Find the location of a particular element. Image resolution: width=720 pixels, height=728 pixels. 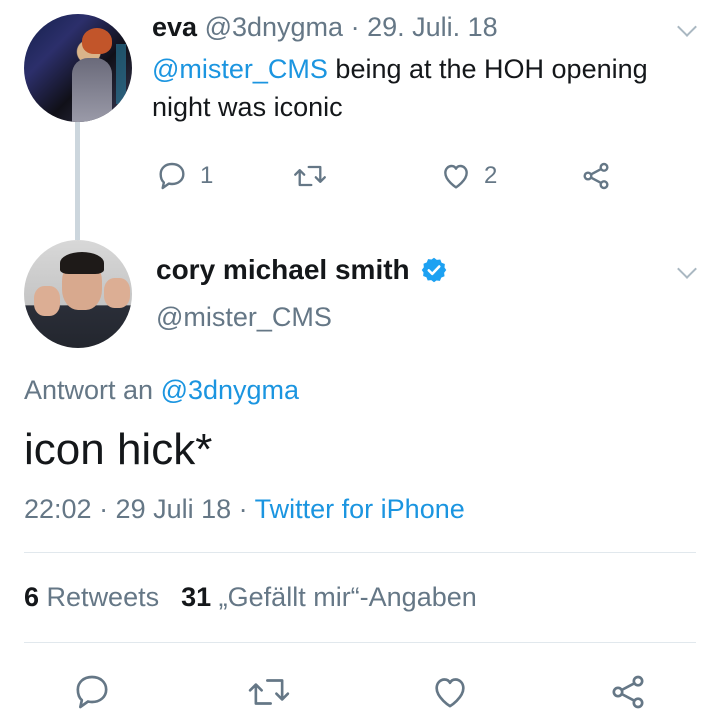

avatar-background is located at coordinates (121, 74).